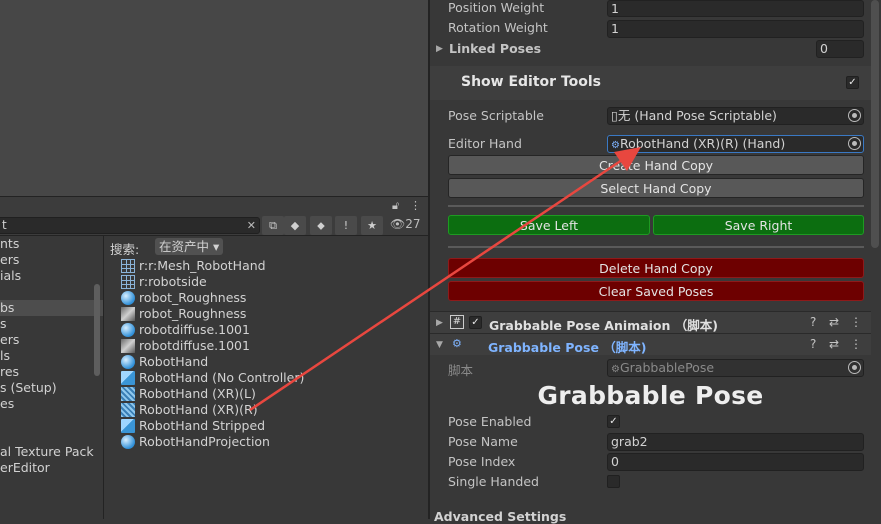  What do you see at coordinates (482, 461) in the screenshot?
I see `pose-index-label: Pose Index` at bounding box center [482, 461].